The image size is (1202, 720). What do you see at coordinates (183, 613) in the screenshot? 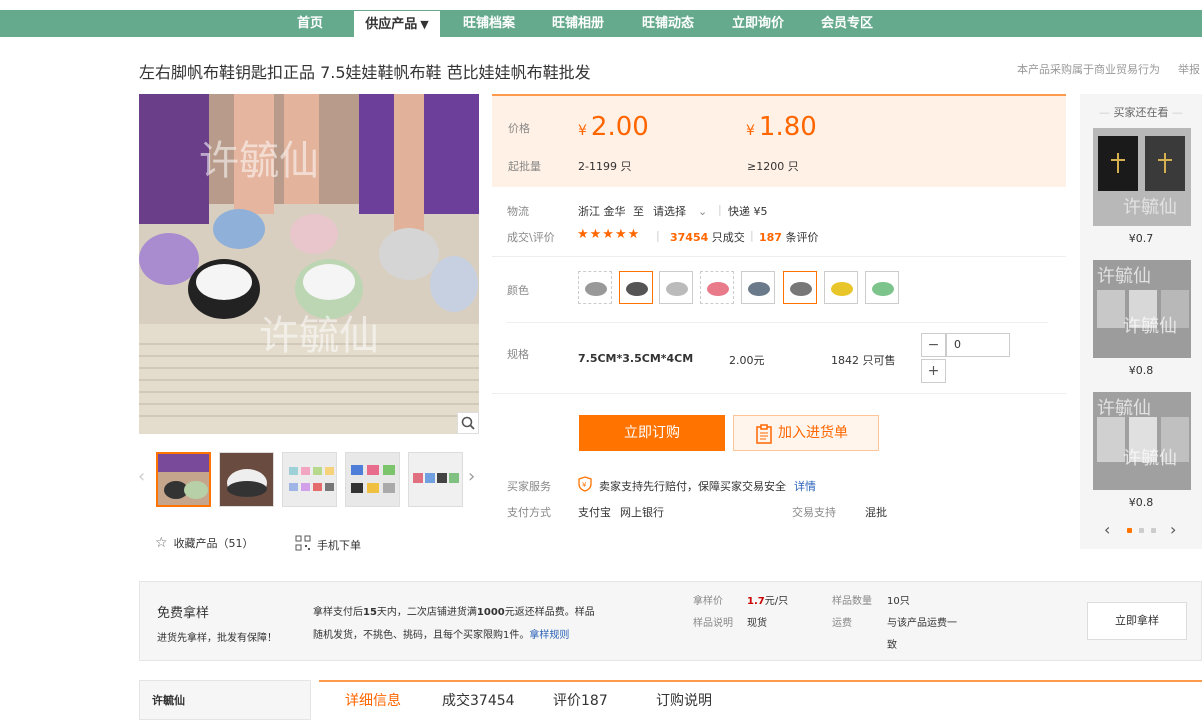
I see `sample-title: 免费拿样` at bounding box center [183, 613].